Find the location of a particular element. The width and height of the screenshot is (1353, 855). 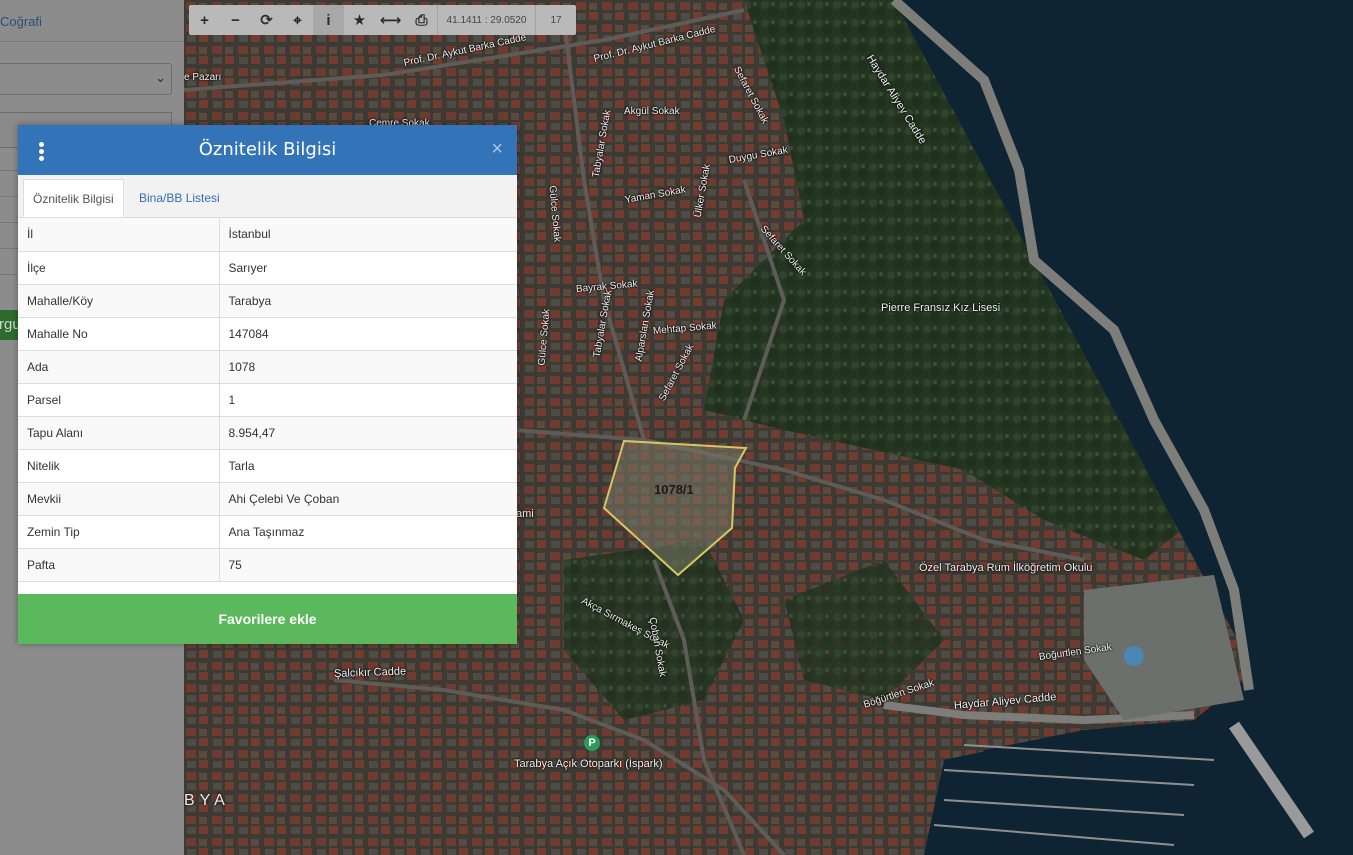

table-row: İlçe Sarıyer is located at coordinates (267, 268).